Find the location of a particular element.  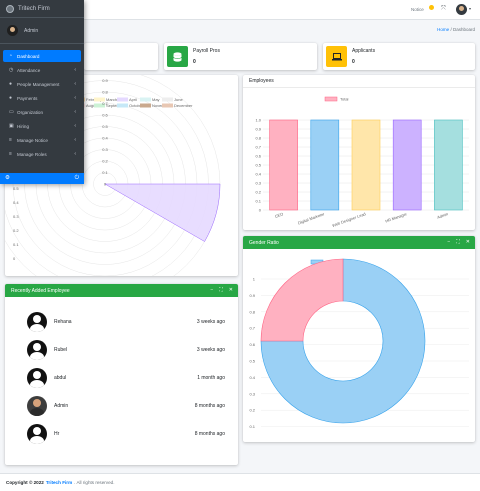

doughnut-slice-female is located at coordinates (302, 300).